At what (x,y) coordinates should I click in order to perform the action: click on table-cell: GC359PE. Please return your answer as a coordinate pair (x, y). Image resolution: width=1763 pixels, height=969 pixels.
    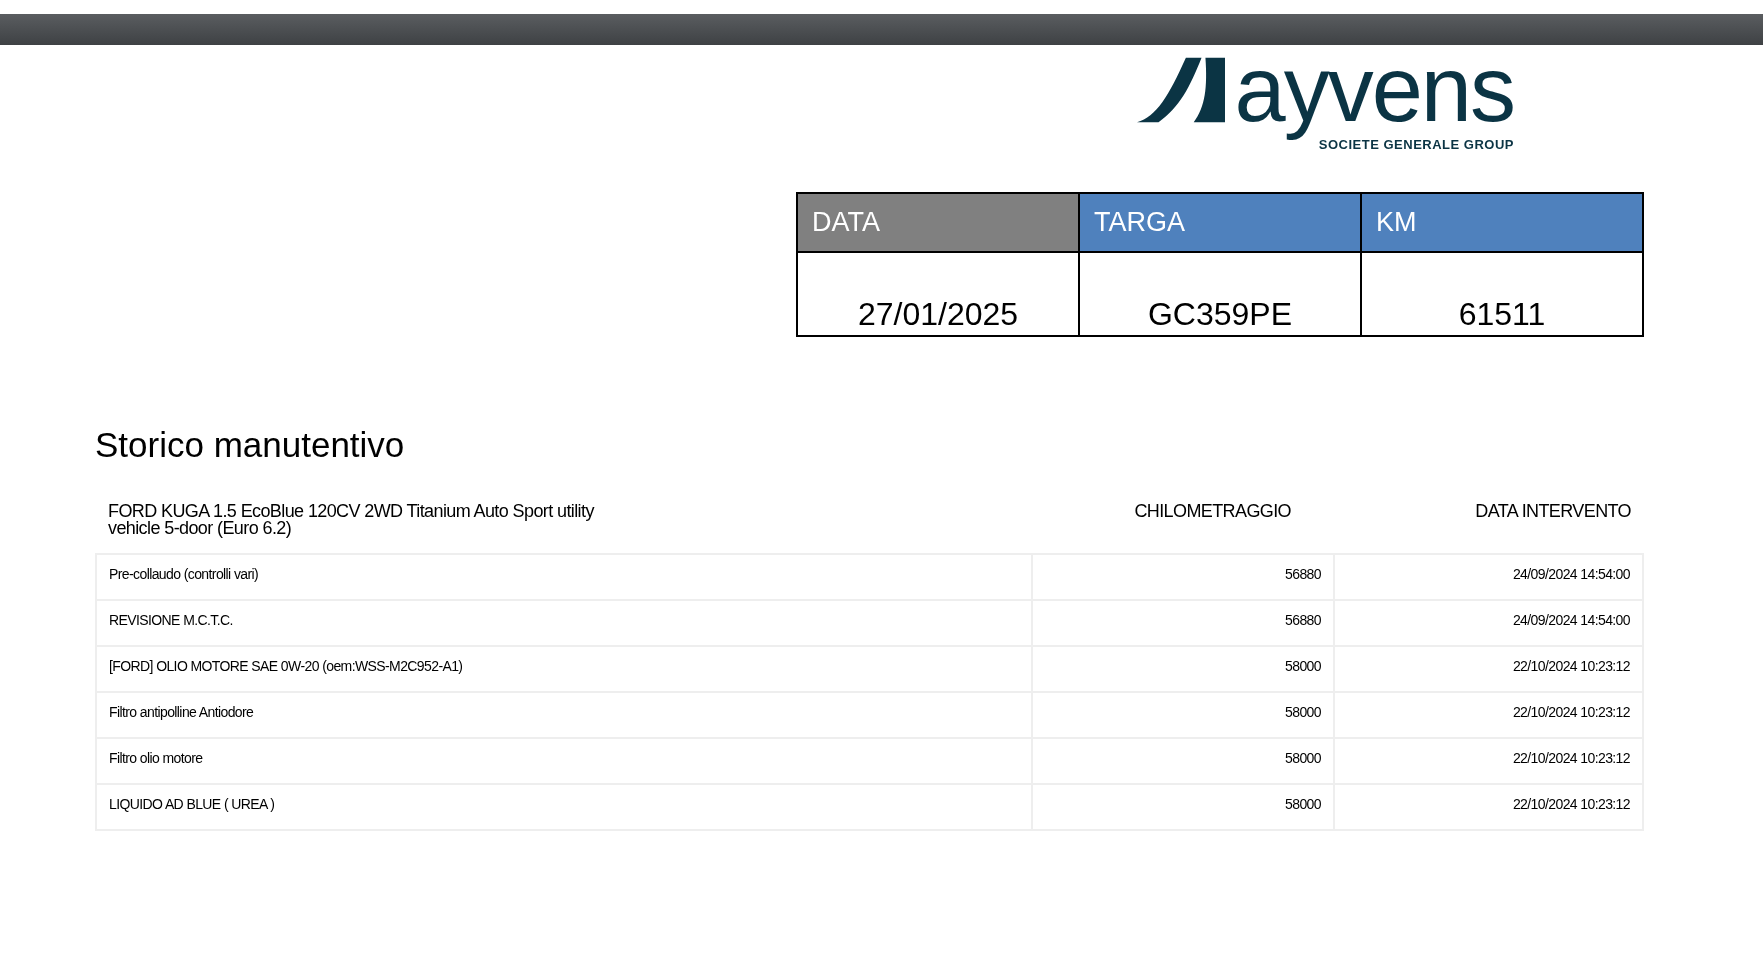
    Looking at the image, I should click on (1220, 294).